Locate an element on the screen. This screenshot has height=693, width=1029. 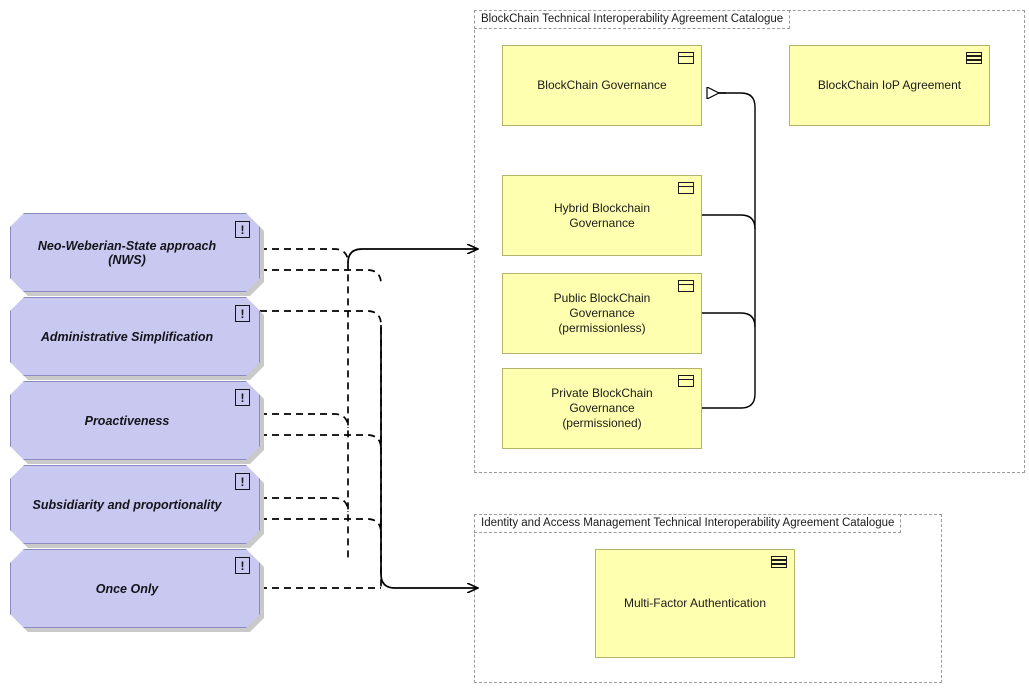
principle-proactiveness-wrapper: ! Proactiveness is located at coordinates (135, 420).